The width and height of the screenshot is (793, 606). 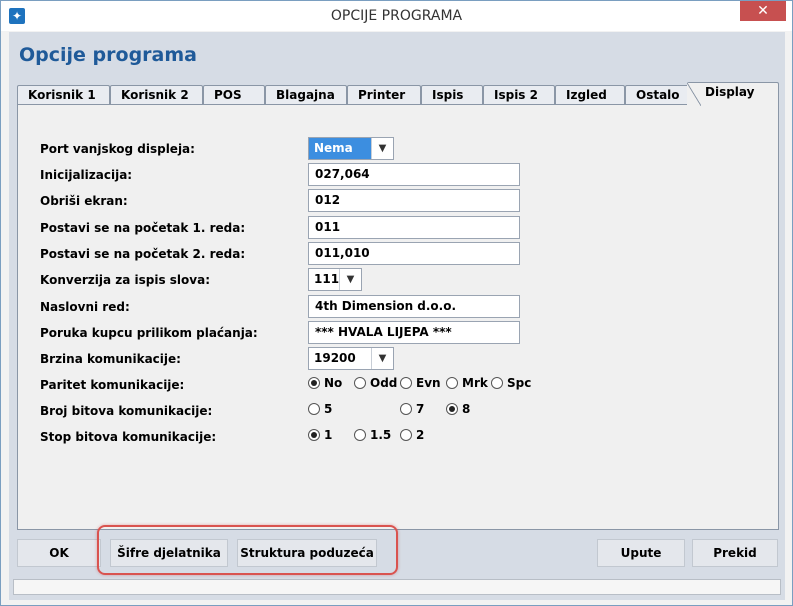 I want to click on port-label: Port vanjskog displeja:, so click(x=117, y=149).